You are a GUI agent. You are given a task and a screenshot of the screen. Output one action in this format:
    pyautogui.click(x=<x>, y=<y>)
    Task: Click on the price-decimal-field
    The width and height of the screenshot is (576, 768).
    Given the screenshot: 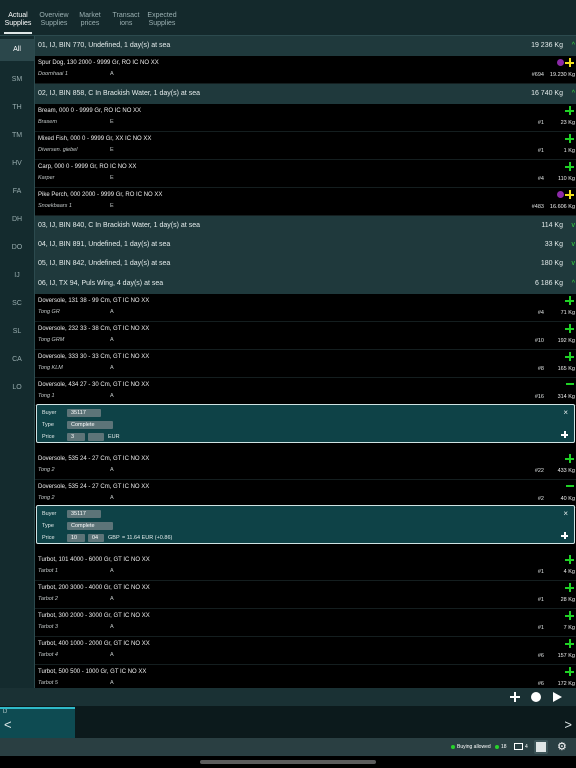 What is the action you would take?
    pyautogui.click(x=96, y=437)
    